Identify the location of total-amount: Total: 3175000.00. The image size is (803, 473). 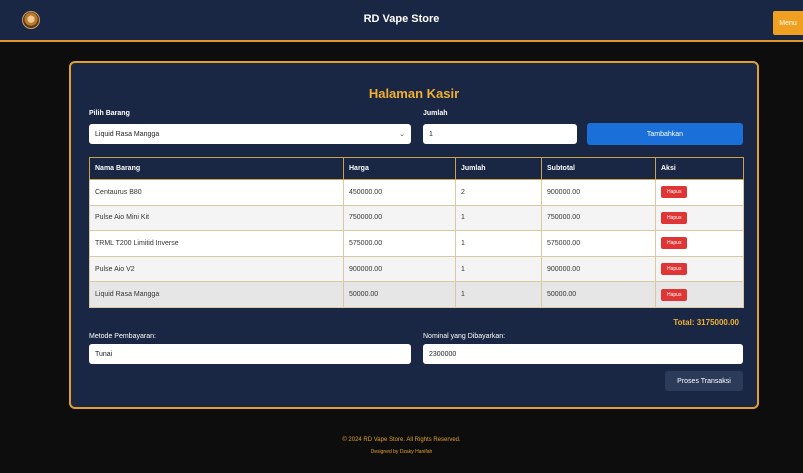
(706, 322).